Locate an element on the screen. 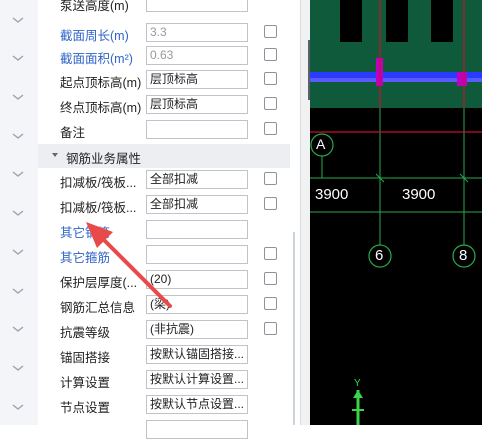 The height and width of the screenshot is (443, 482). axis-label-6: 6 is located at coordinates (379, 255).